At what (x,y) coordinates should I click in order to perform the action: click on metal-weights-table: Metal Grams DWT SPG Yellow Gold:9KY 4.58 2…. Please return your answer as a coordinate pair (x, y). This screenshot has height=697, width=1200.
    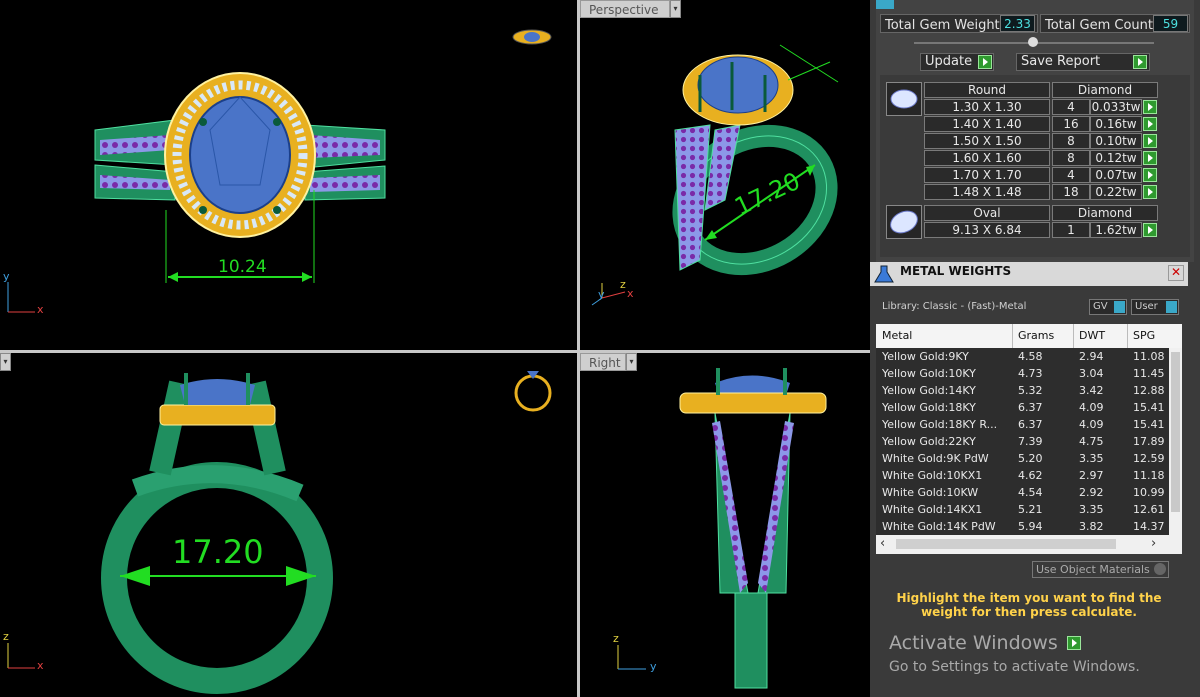
    Looking at the image, I should click on (1029, 439).